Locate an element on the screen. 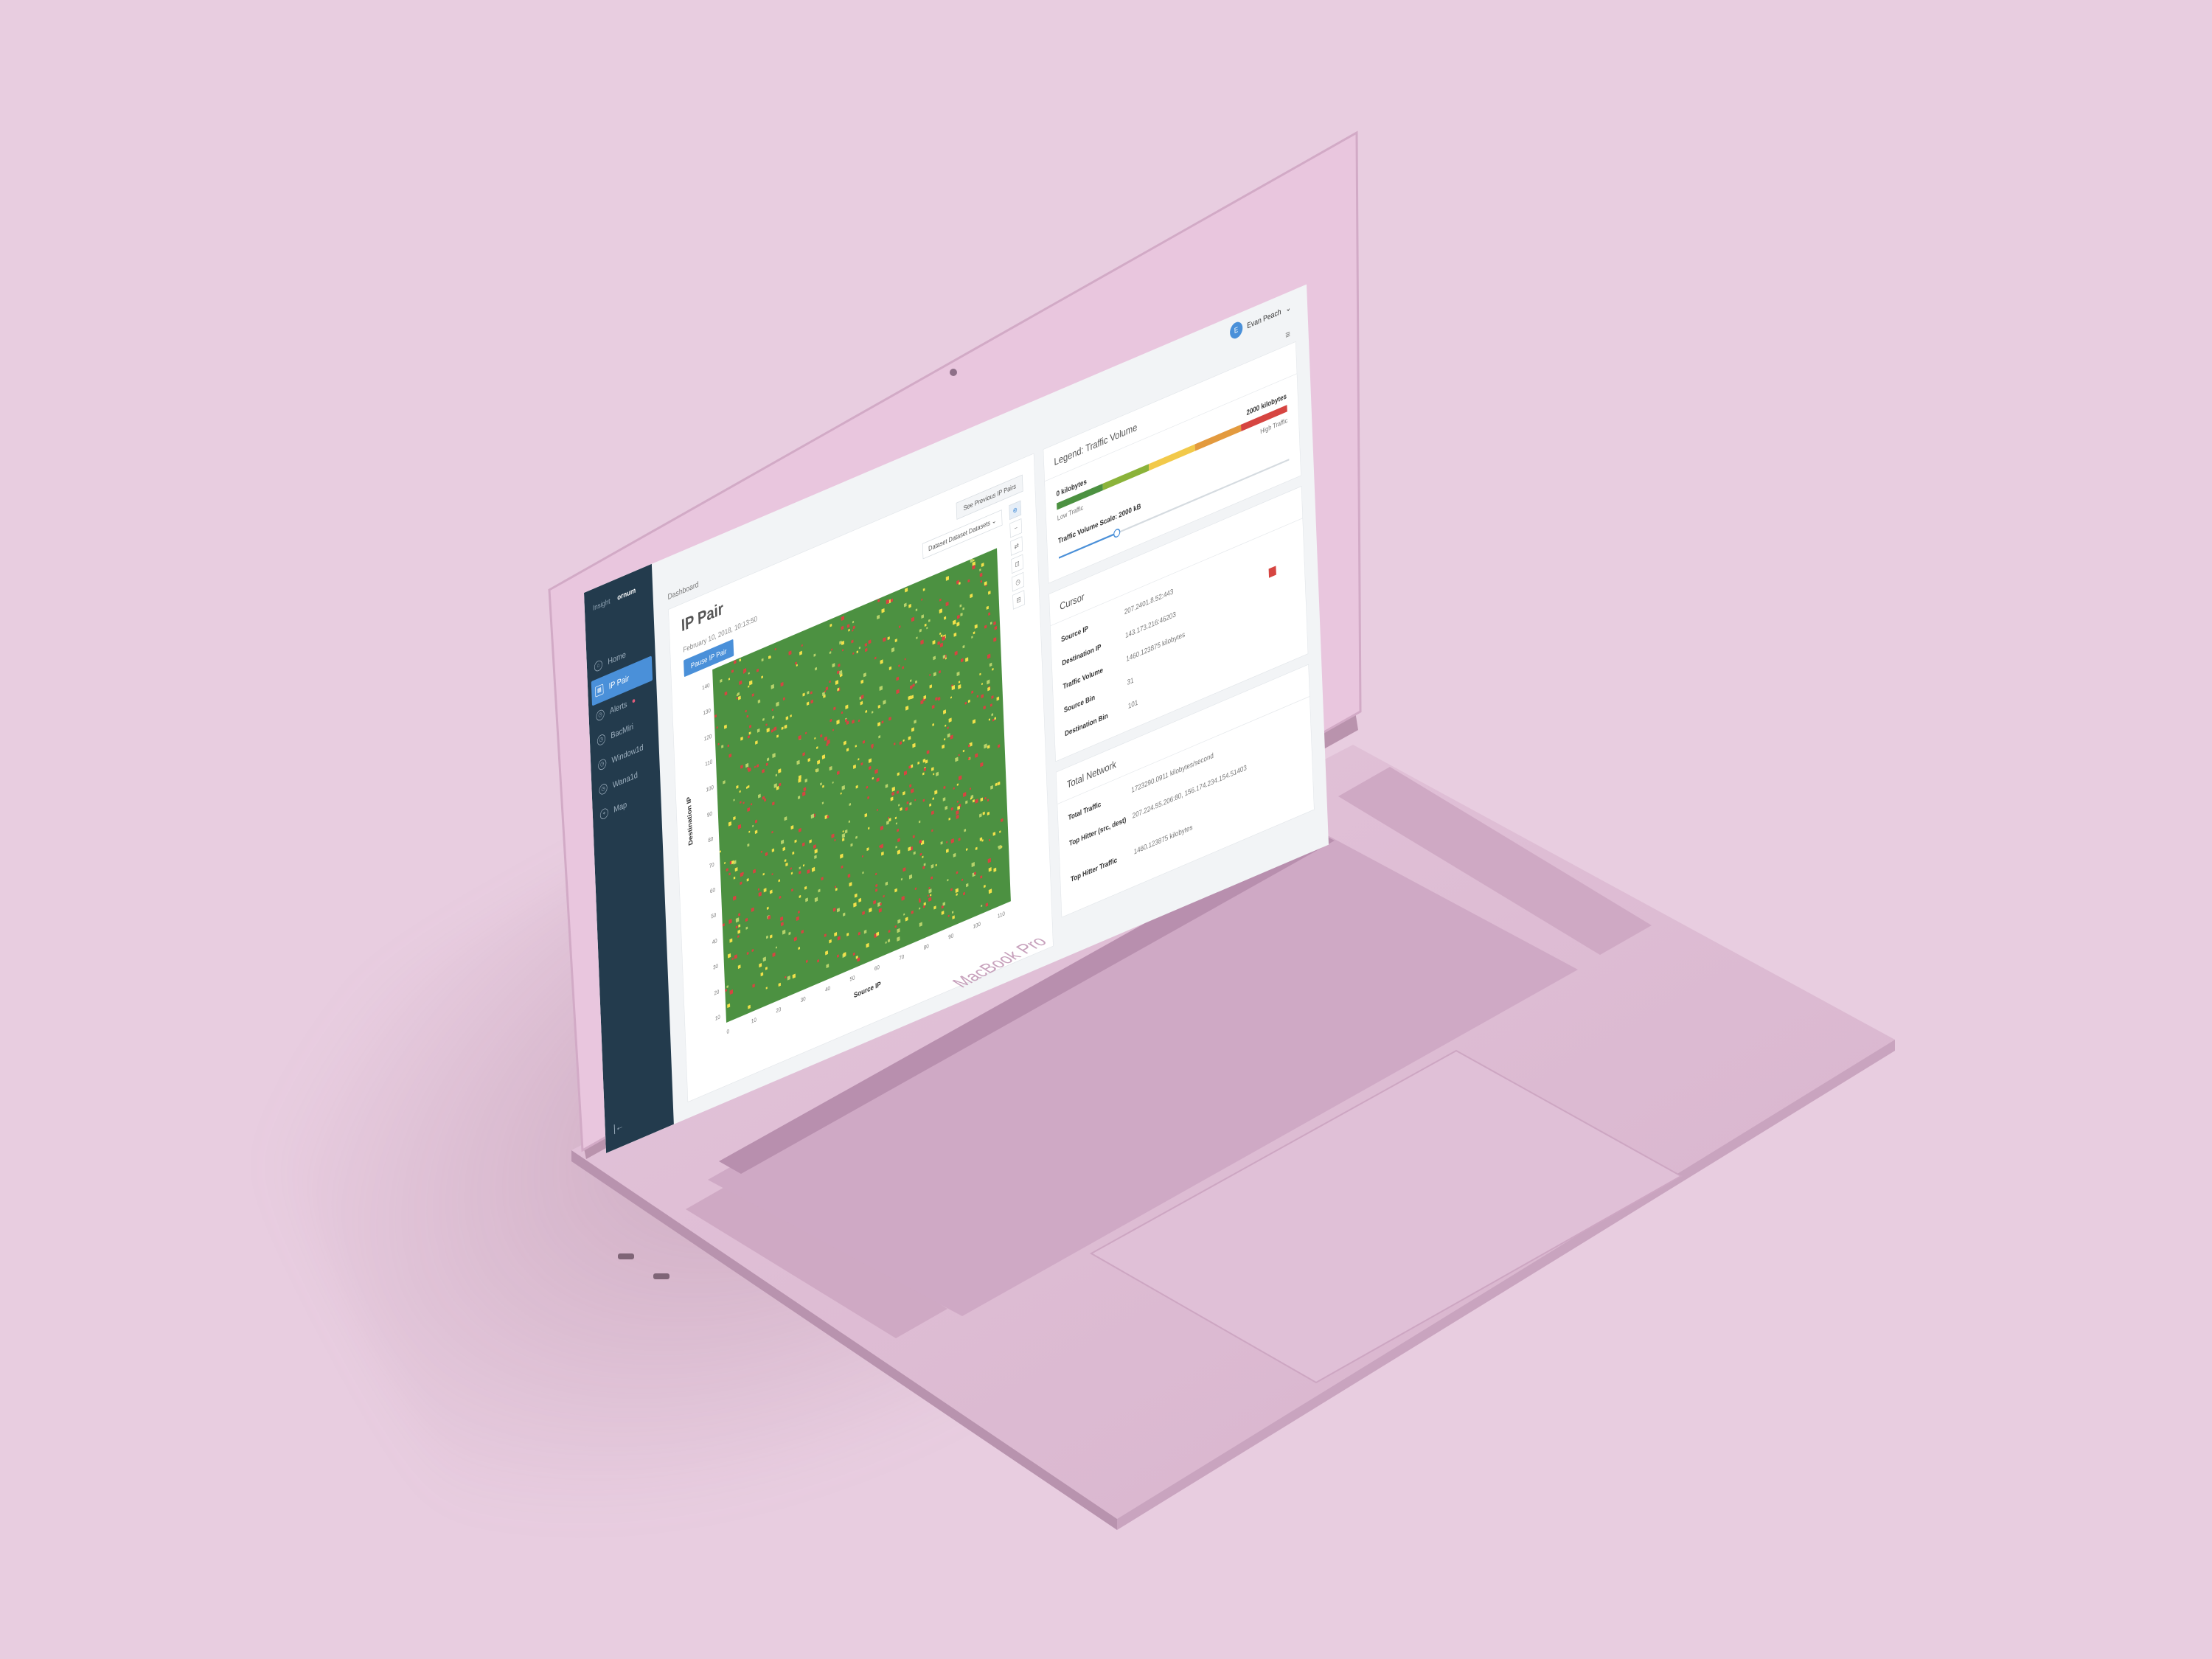  slider-knob is located at coordinates (1117, 533).